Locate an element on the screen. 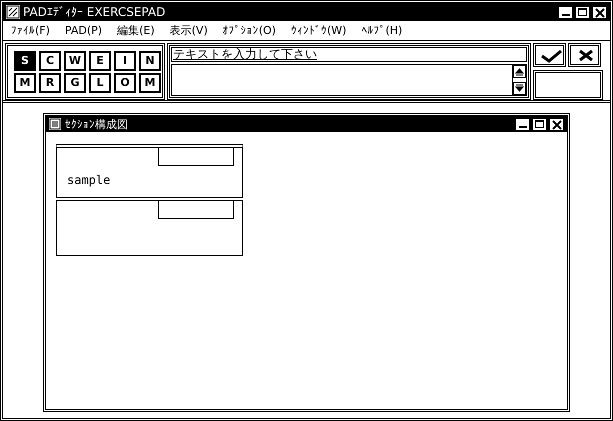 The width and height of the screenshot is (613, 421). toolbar-button: C is located at coordinates (50, 60).